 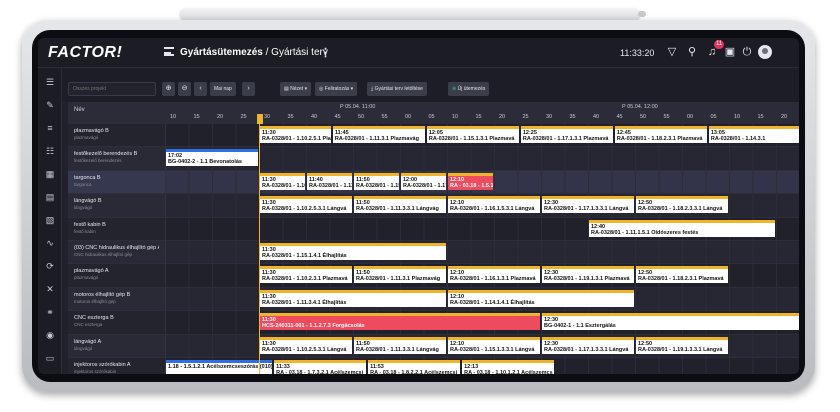 What do you see at coordinates (306, 275) in the screenshot?
I see `schedule-job-bar: 11:30 RA-0328/01 - 1.10.2.3.1 Plazmavá` at bounding box center [306, 275].